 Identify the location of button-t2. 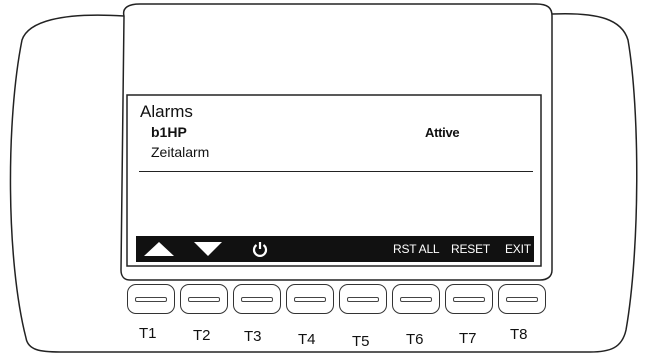
(204, 299).